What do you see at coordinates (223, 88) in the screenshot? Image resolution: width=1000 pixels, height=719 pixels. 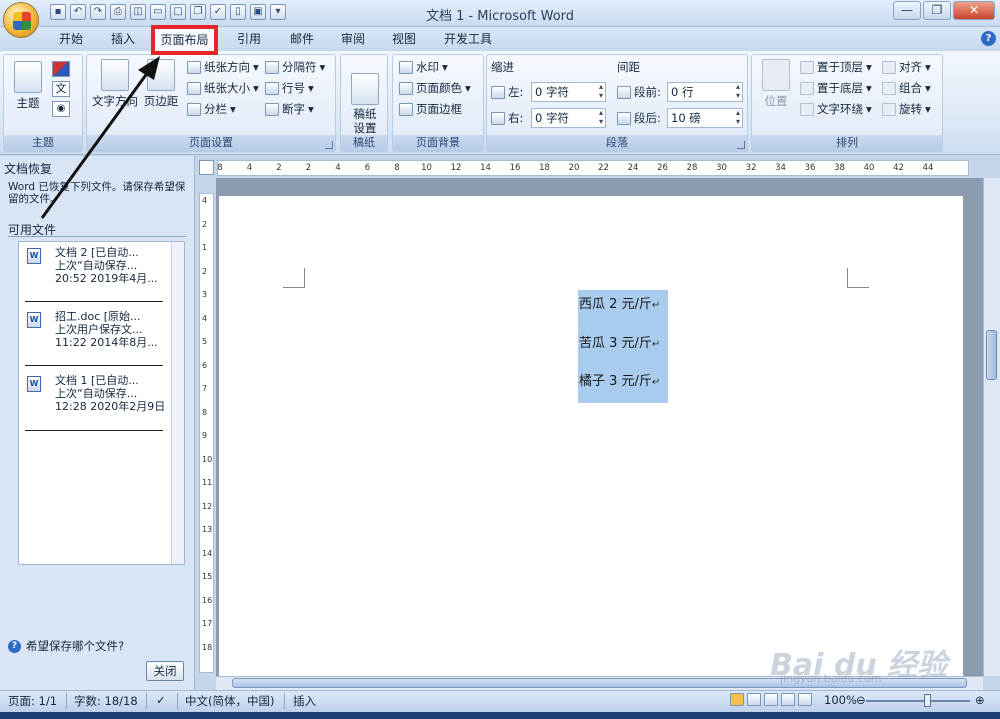 I see `size-button: 纸张大小 ▾` at bounding box center [223, 88].